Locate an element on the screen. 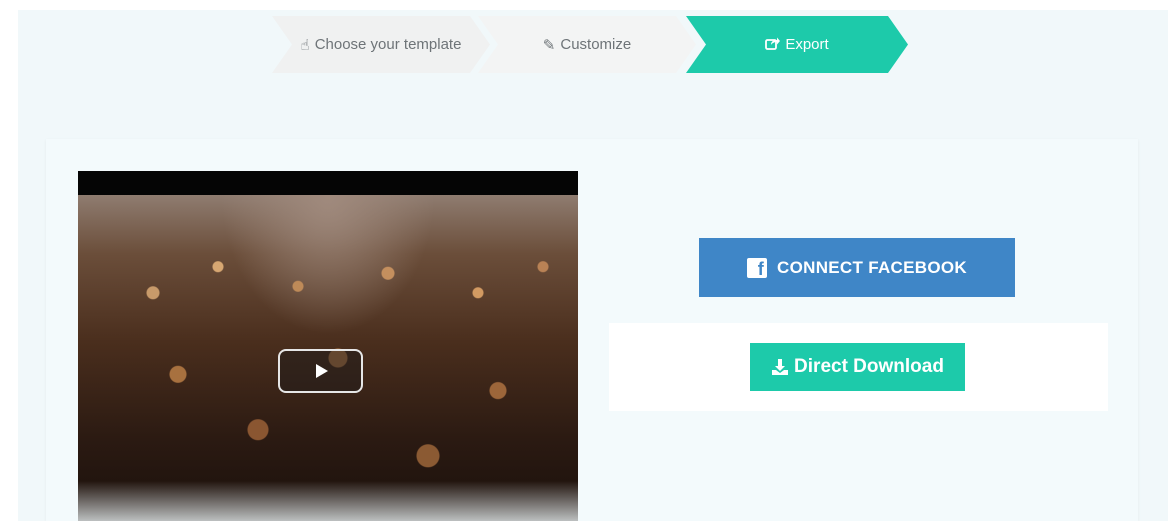 Image resolution: width=1176 pixels, height=521 pixels. download-icon is located at coordinates (780, 367).